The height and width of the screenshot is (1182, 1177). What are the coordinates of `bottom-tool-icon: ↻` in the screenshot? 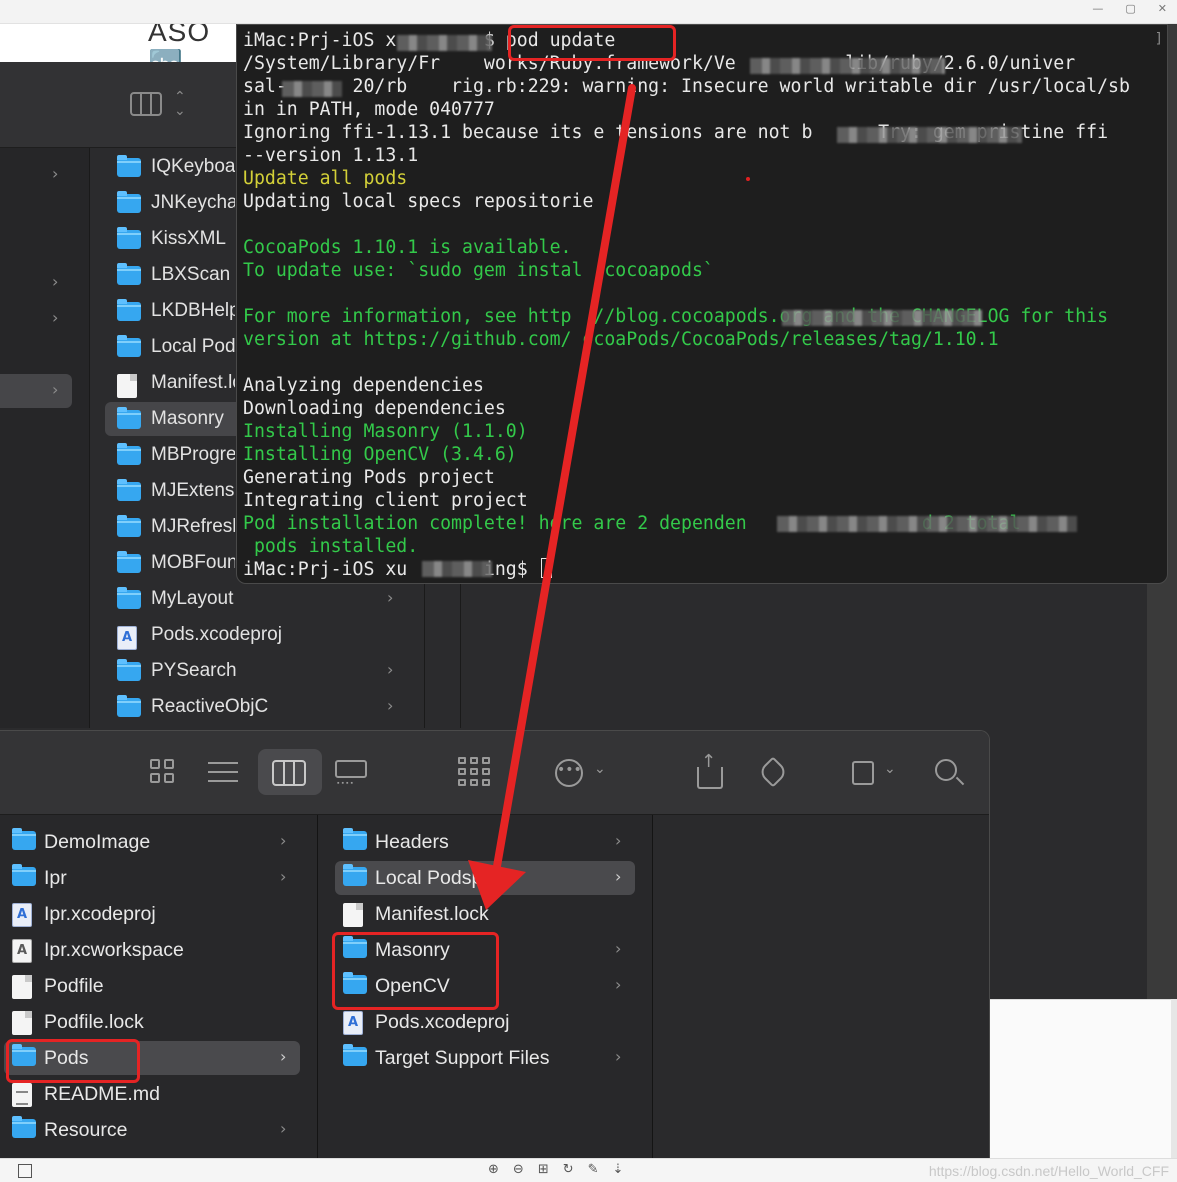 It's located at (568, 1169).